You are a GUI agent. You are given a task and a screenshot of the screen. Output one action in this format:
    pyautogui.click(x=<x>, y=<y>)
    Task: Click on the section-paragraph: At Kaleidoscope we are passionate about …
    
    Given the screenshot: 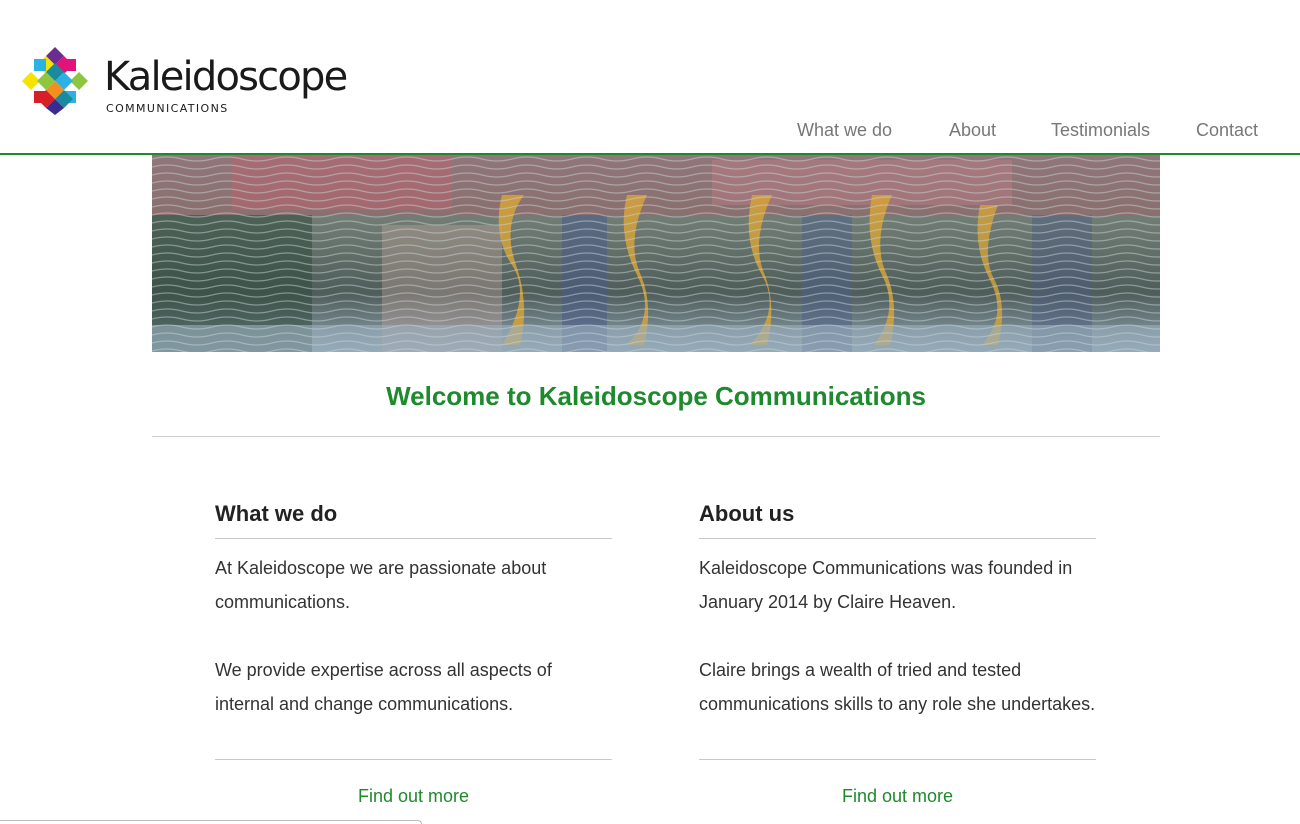 What is the action you would take?
    pyautogui.click(x=381, y=585)
    